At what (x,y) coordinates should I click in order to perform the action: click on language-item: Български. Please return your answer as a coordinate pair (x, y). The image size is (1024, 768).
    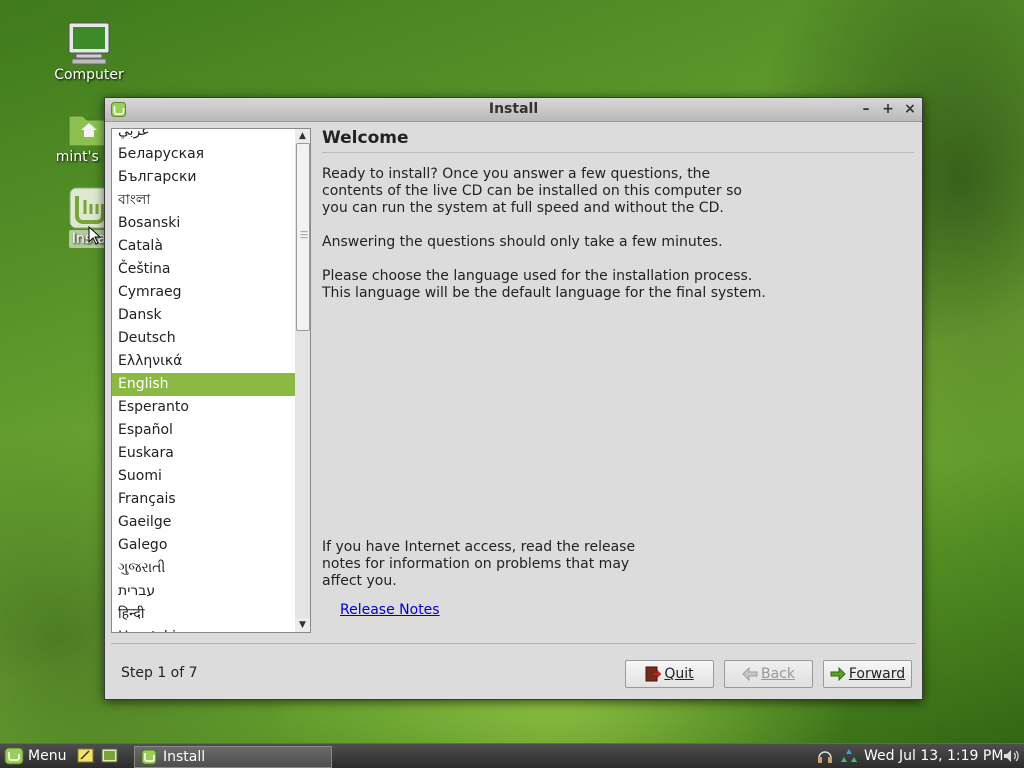
    Looking at the image, I should click on (204, 177).